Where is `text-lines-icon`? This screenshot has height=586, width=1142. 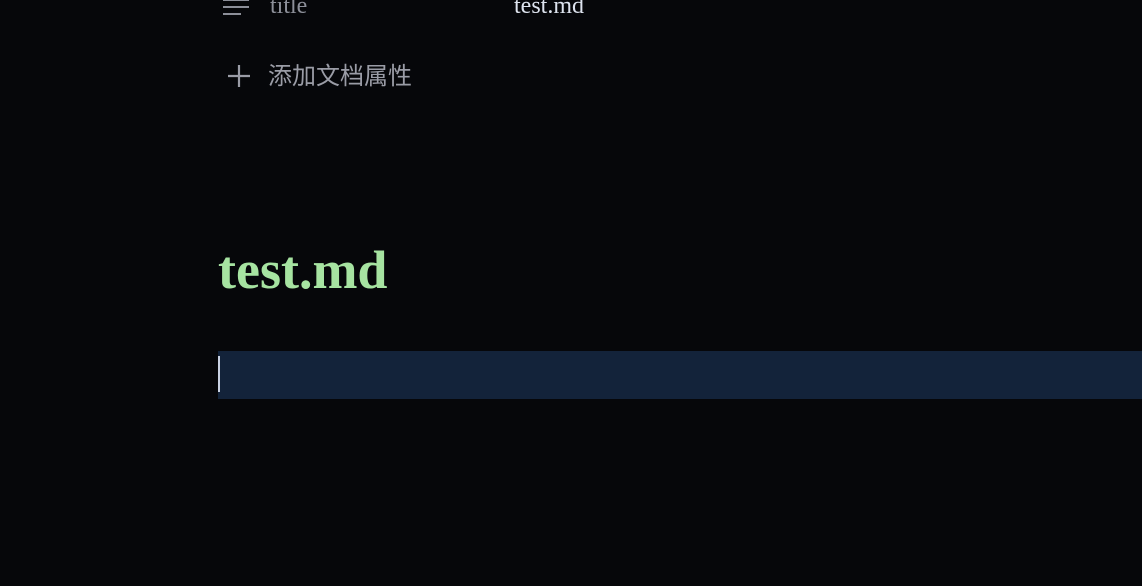 text-lines-icon is located at coordinates (236, 10).